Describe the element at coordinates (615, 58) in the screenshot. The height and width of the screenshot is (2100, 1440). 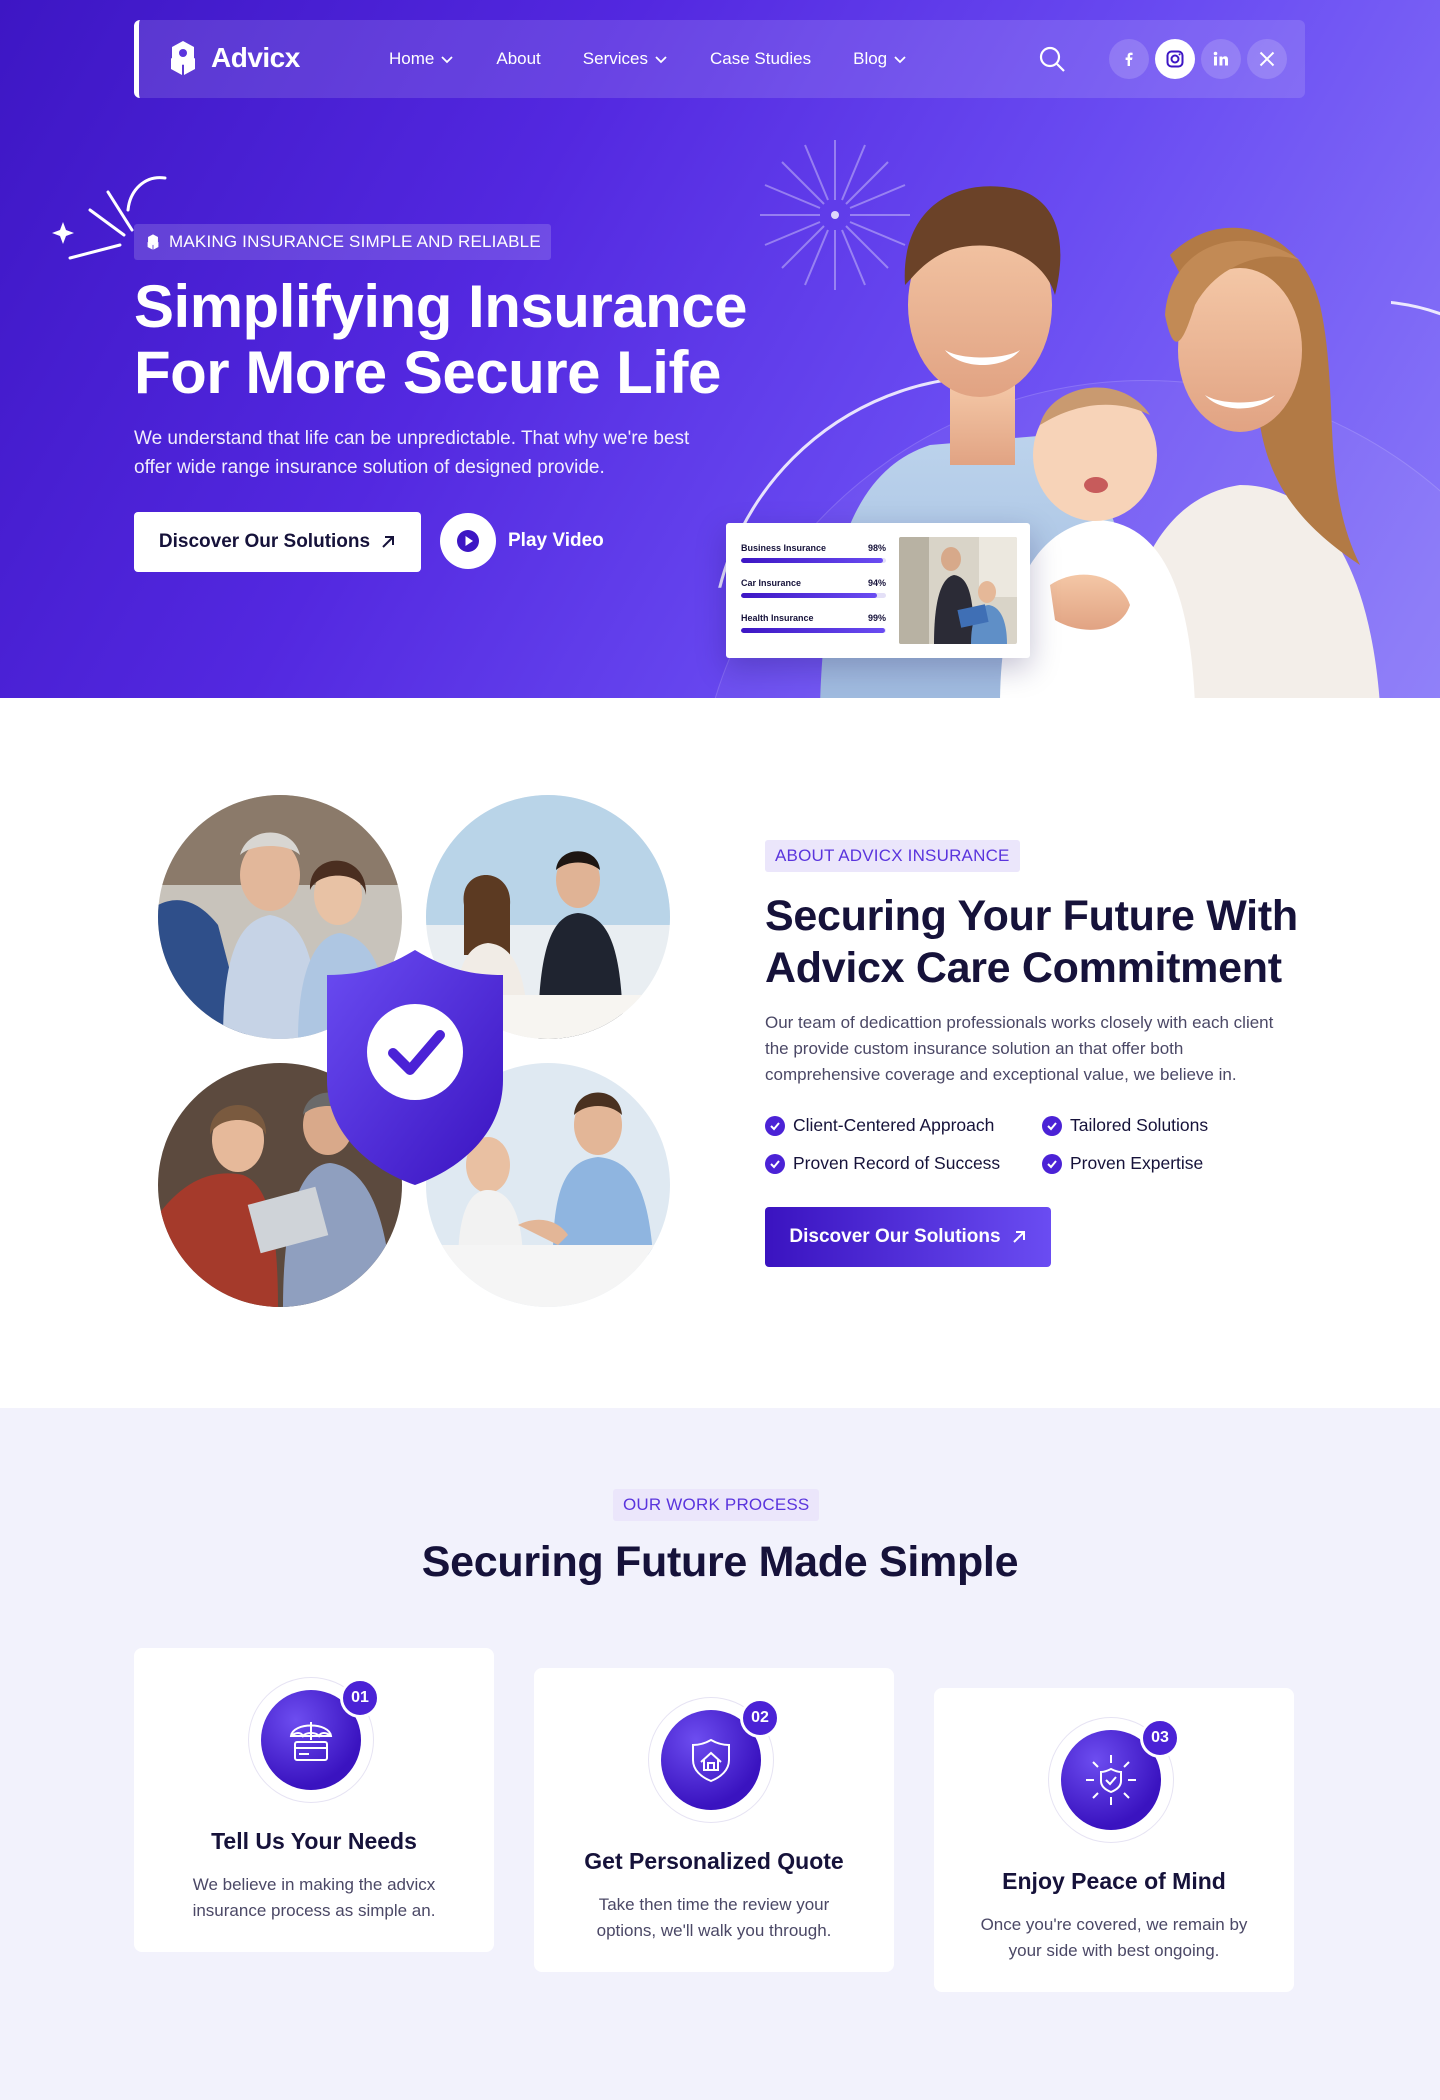
I see `nav-item-label: Services` at that location.